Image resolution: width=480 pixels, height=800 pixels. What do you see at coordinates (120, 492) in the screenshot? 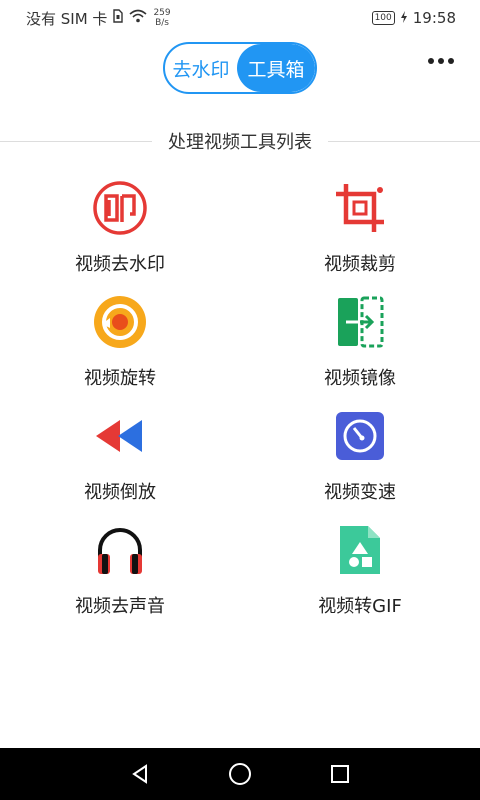
I see `tool-label: 视频倒放` at bounding box center [120, 492].